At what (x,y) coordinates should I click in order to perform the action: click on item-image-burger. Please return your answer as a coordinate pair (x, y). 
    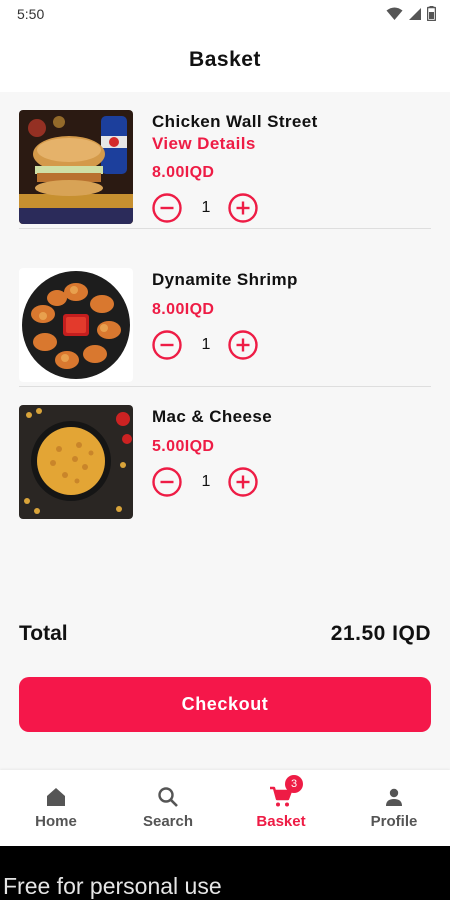
    Looking at the image, I should click on (76, 167).